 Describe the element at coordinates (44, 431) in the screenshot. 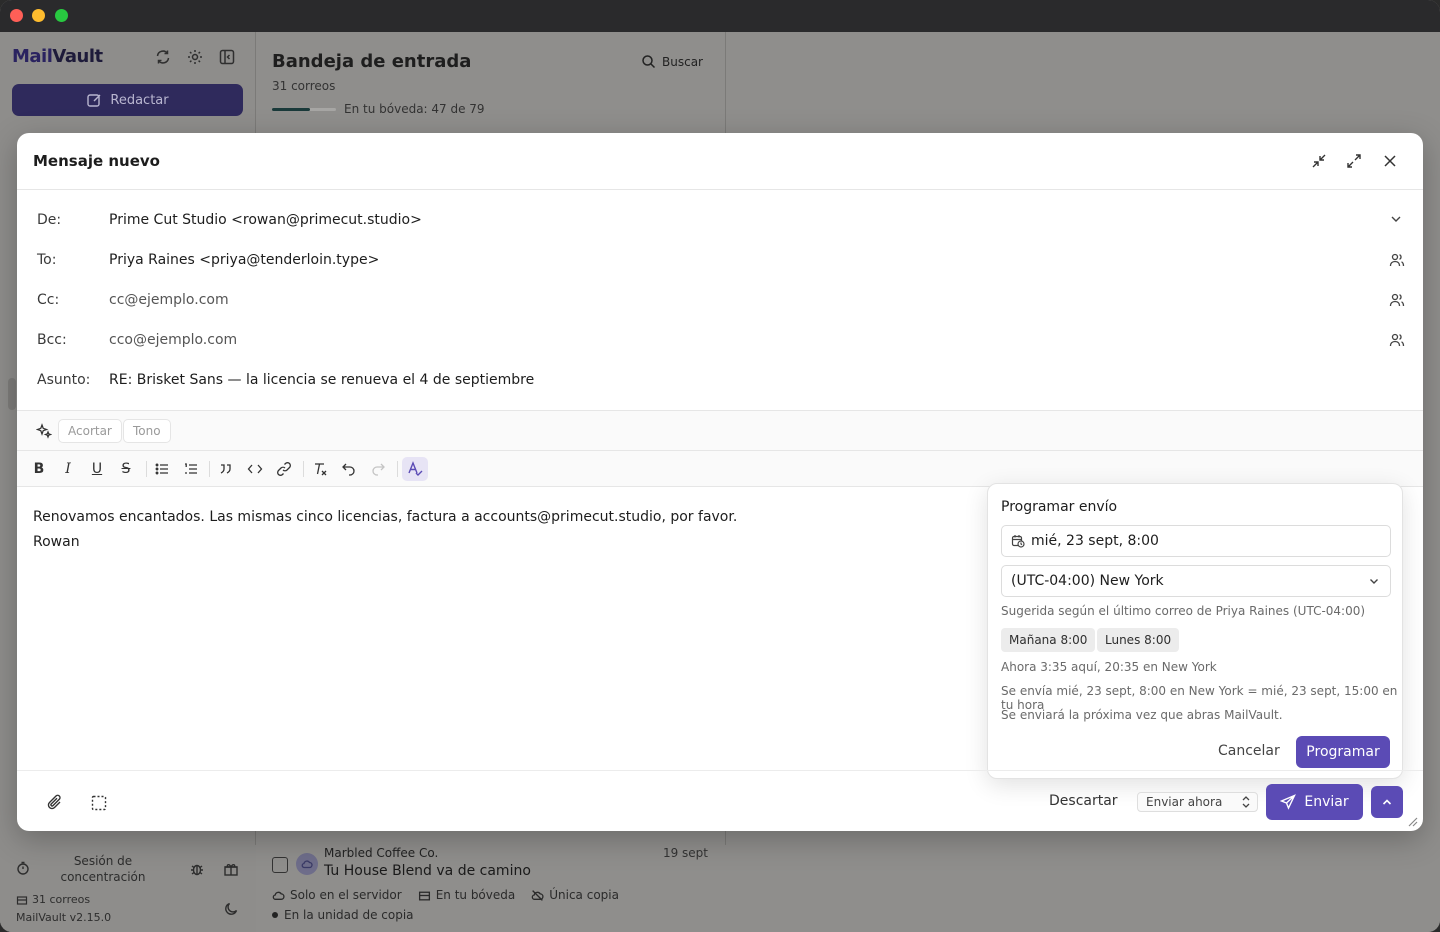

I see `sparkle-icon` at that location.